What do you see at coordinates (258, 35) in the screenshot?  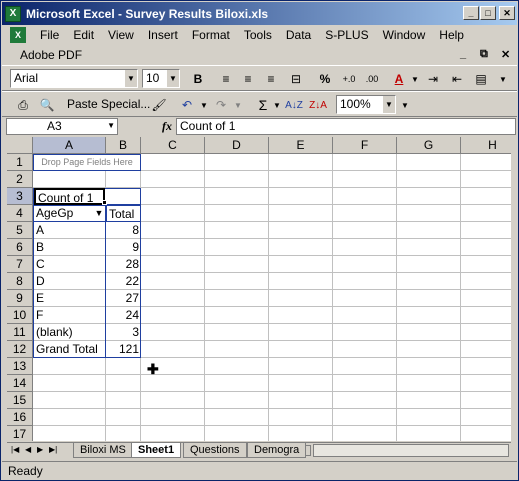 I see `menu-tools: Tools` at bounding box center [258, 35].